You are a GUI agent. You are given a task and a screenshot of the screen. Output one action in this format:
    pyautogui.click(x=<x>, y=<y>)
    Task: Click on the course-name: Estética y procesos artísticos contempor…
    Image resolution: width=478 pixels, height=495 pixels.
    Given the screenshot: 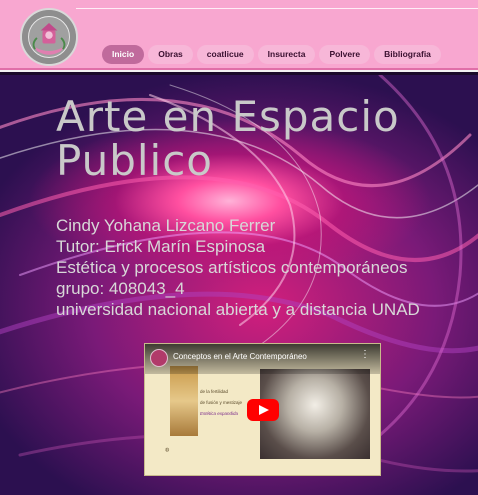 What is the action you would take?
    pyautogui.click(x=232, y=267)
    